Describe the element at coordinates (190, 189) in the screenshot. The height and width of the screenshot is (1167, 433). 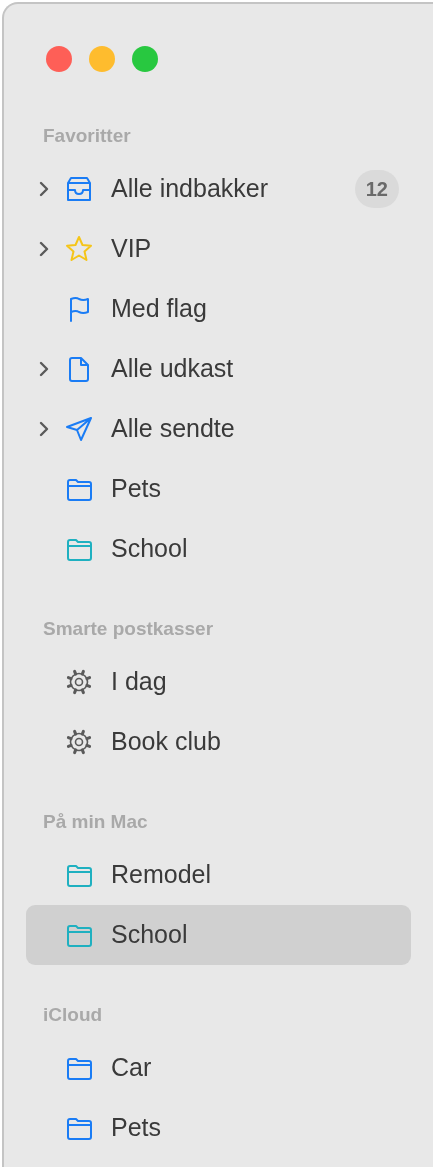
I see `mailbox-label: Alle indbakker` at that location.